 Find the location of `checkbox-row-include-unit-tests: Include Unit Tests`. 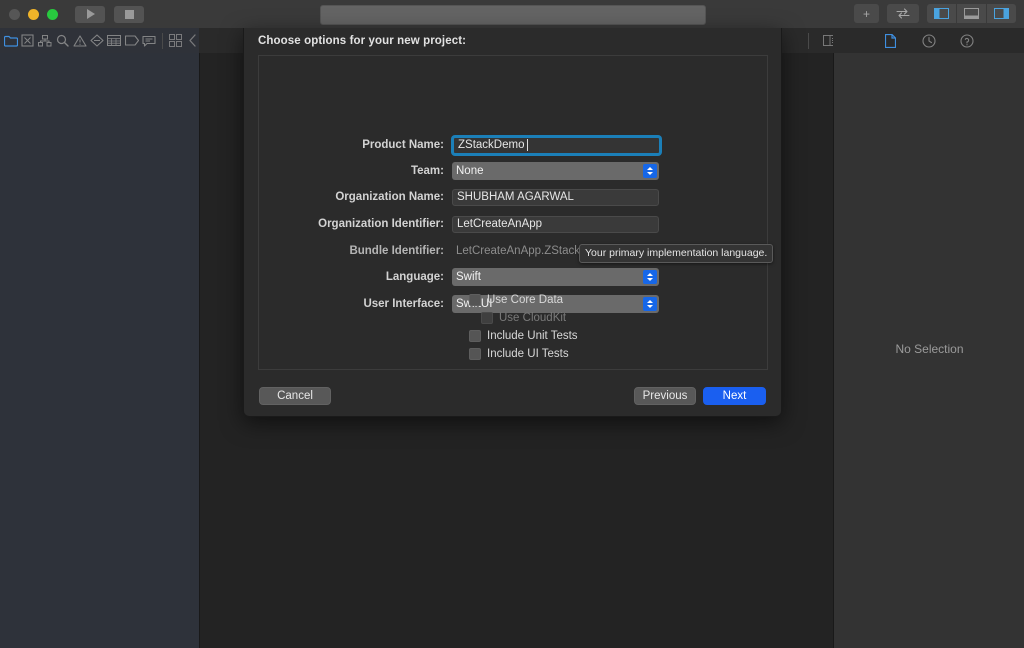

checkbox-row-include-unit-tests: Include Unit Tests is located at coordinates (523, 335).